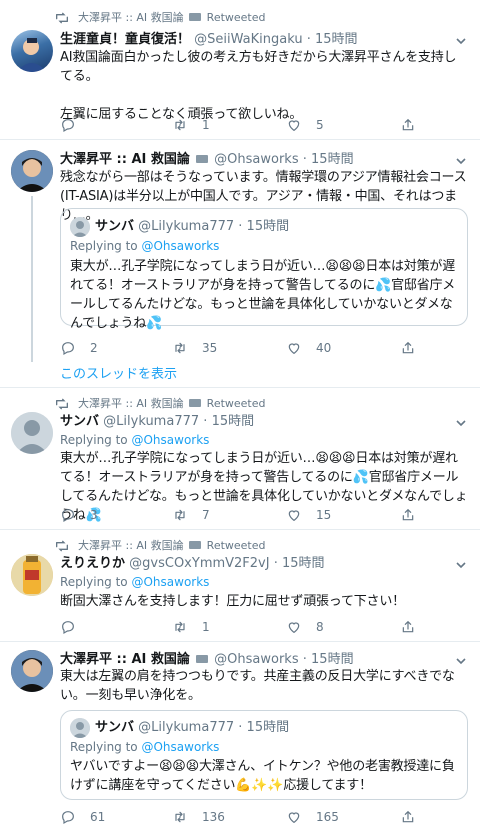  Describe the element at coordinates (320, 626) in the screenshot. I see `like-count: 8` at that location.